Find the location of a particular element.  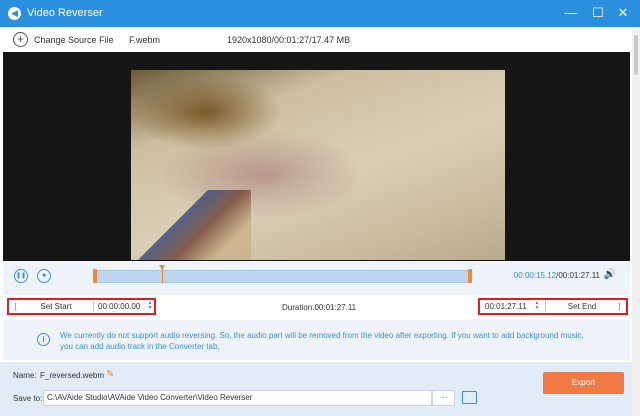

current-time: 00:00:15.12 is located at coordinates (535, 275).